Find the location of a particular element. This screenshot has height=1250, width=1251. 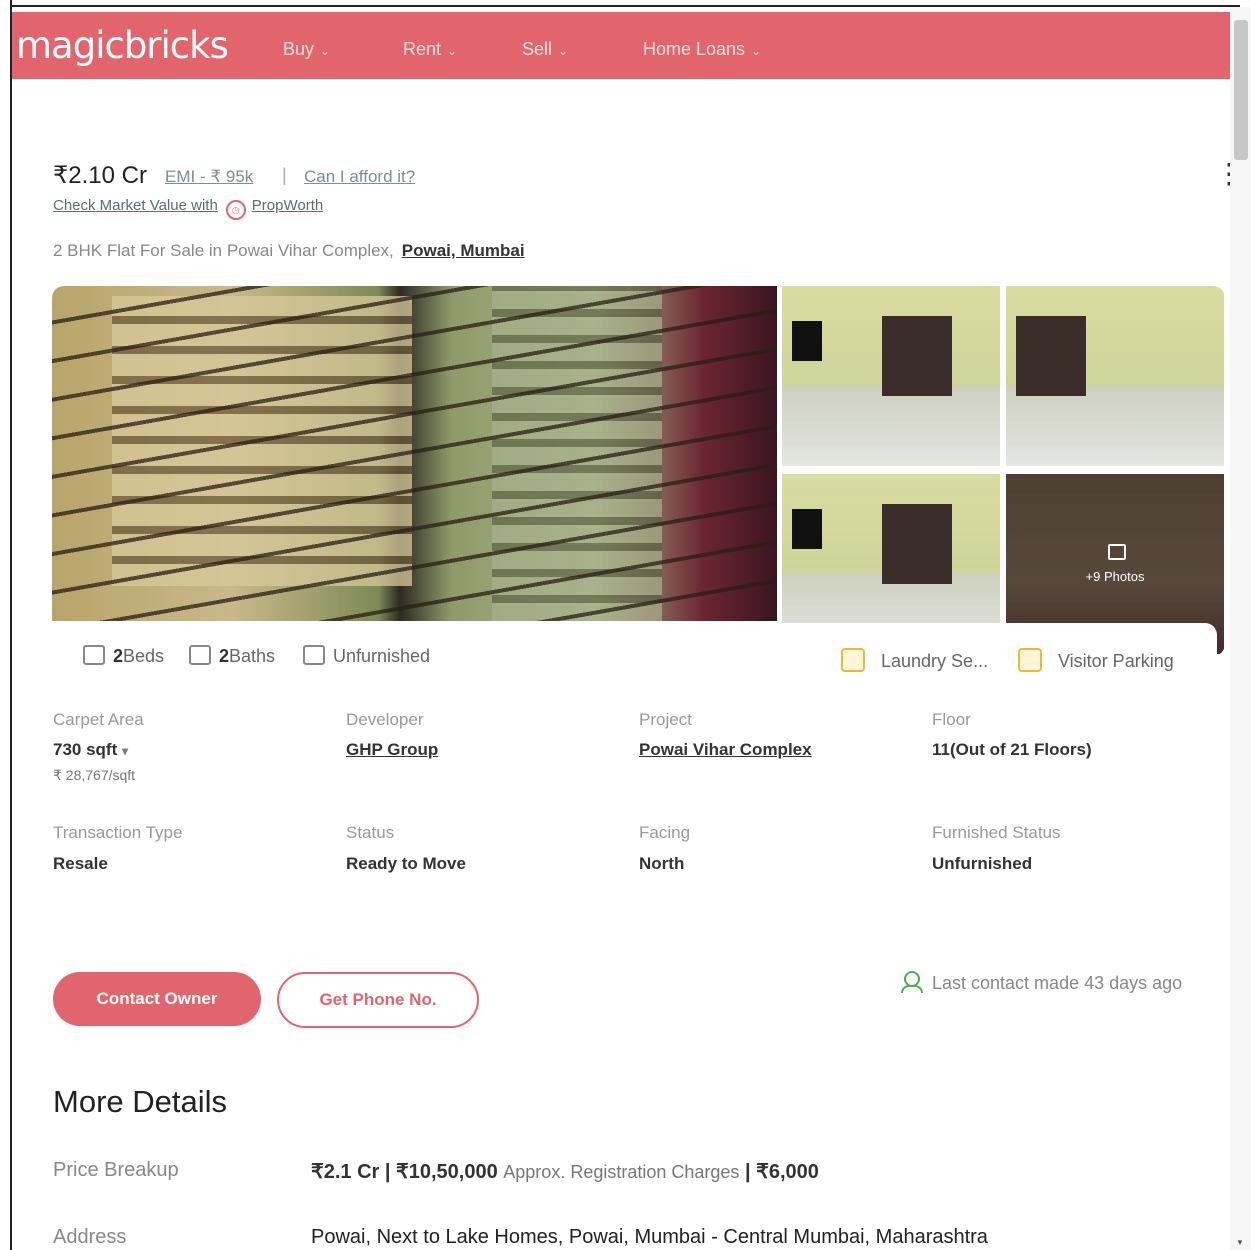

status-label: Status is located at coordinates (370, 832).